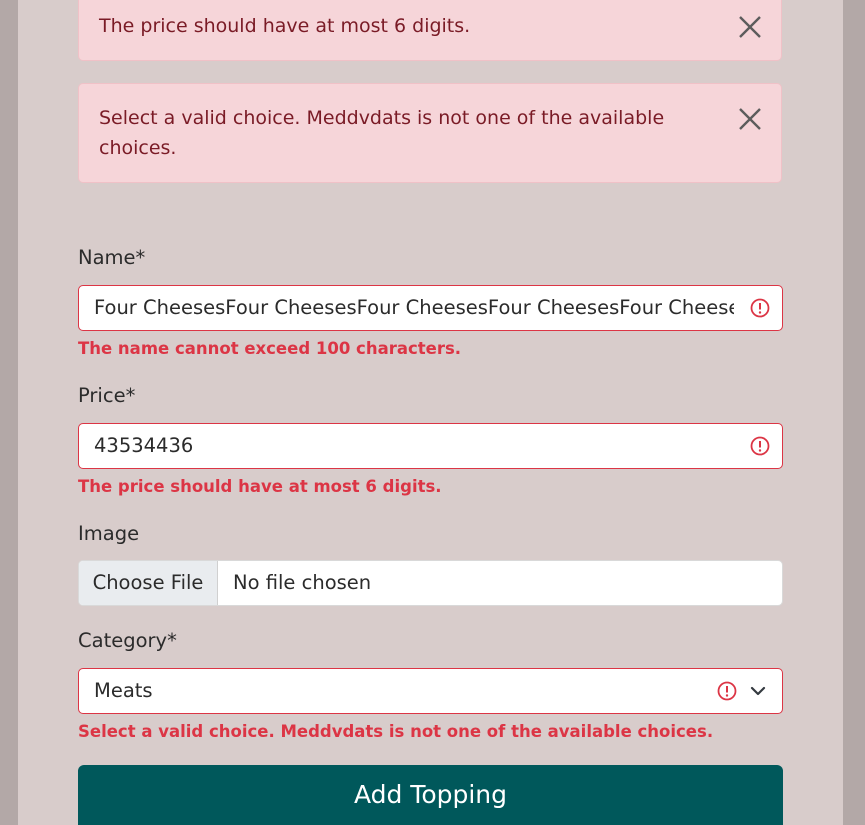 This screenshot has width=865, height=825. Describe the element at coordinates (112, 257) in the screenshot. I see `name-label: Name*` at that location.